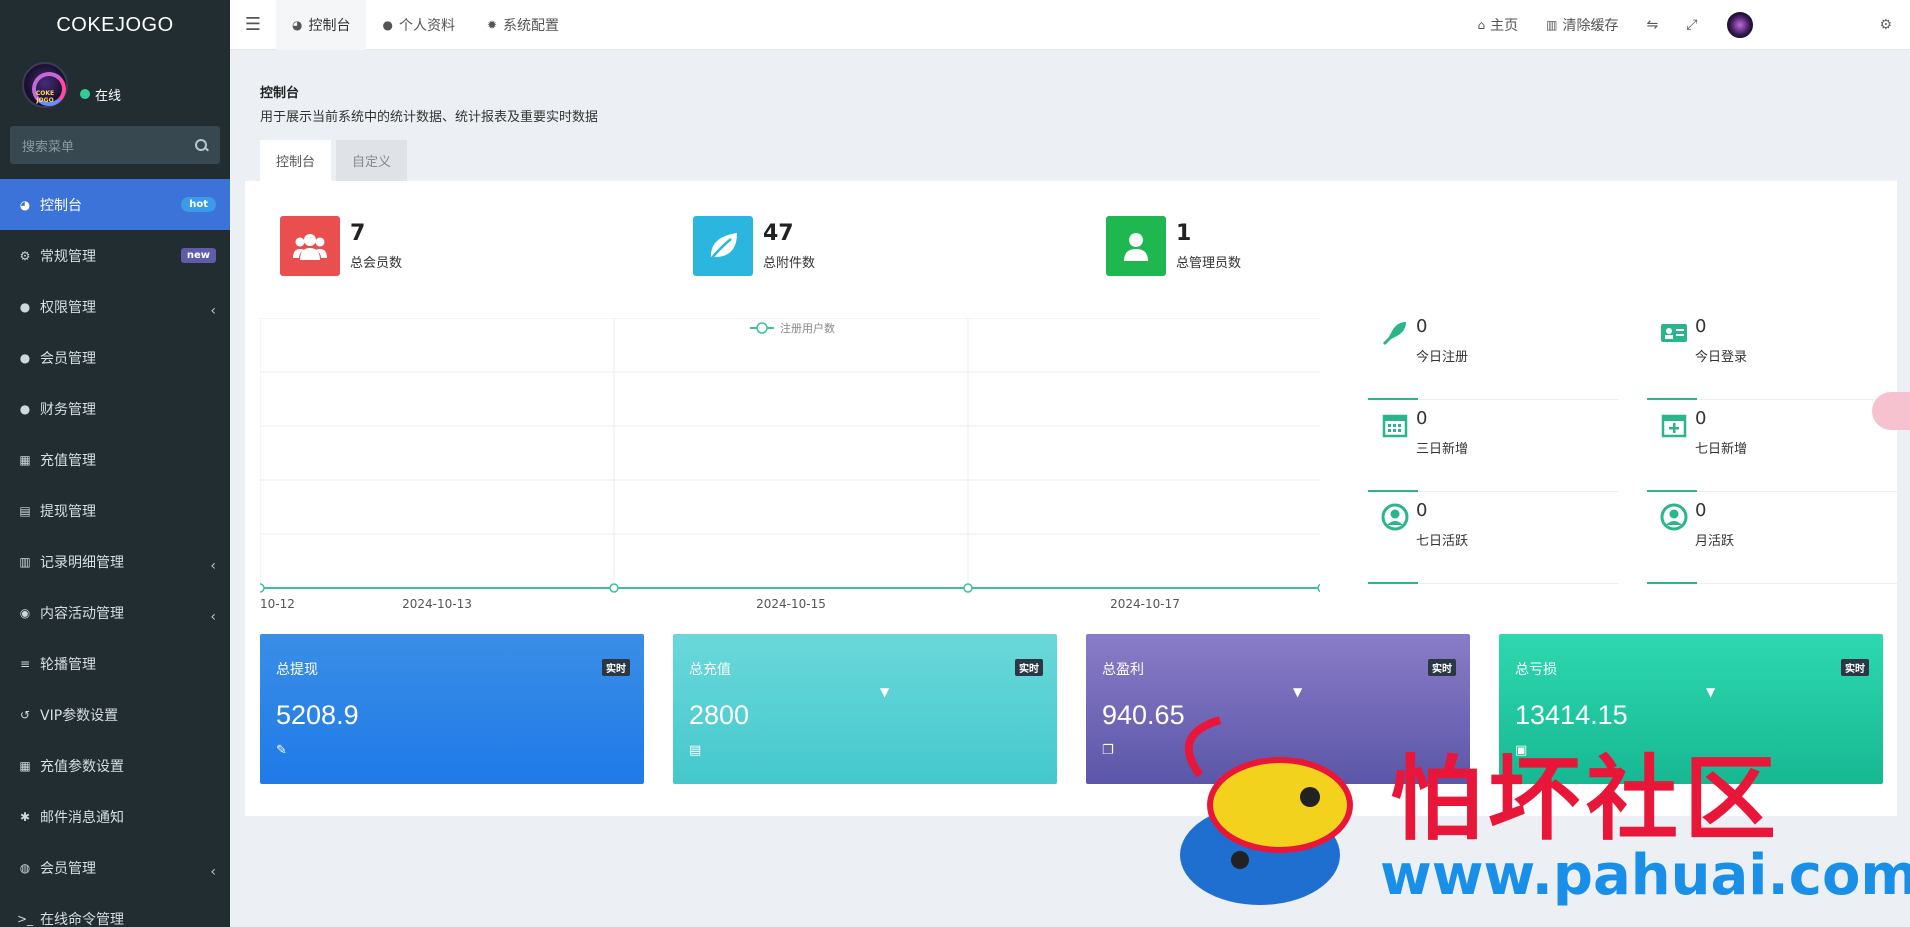 This screenshot has width=1910, height=927. I want to click on mini-stat-label: 三日新增, so click(1442, 449).